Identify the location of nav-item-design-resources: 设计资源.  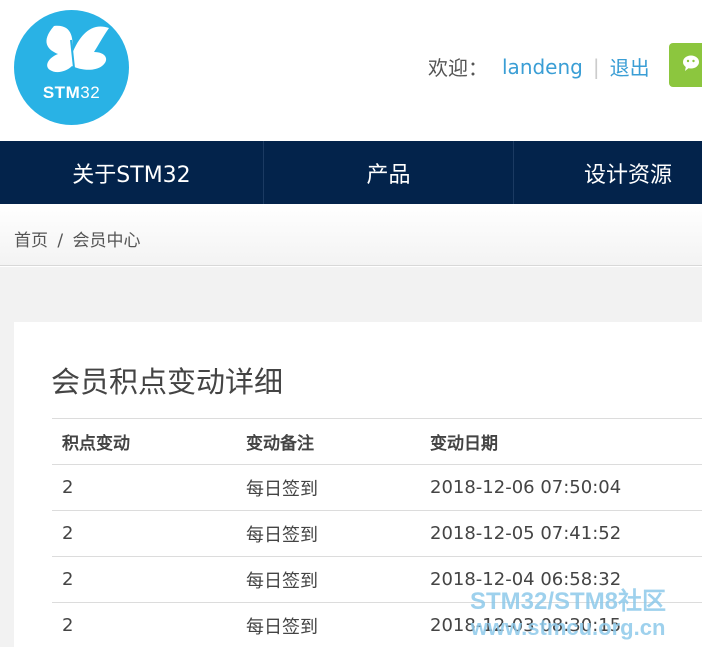
(608, 172).